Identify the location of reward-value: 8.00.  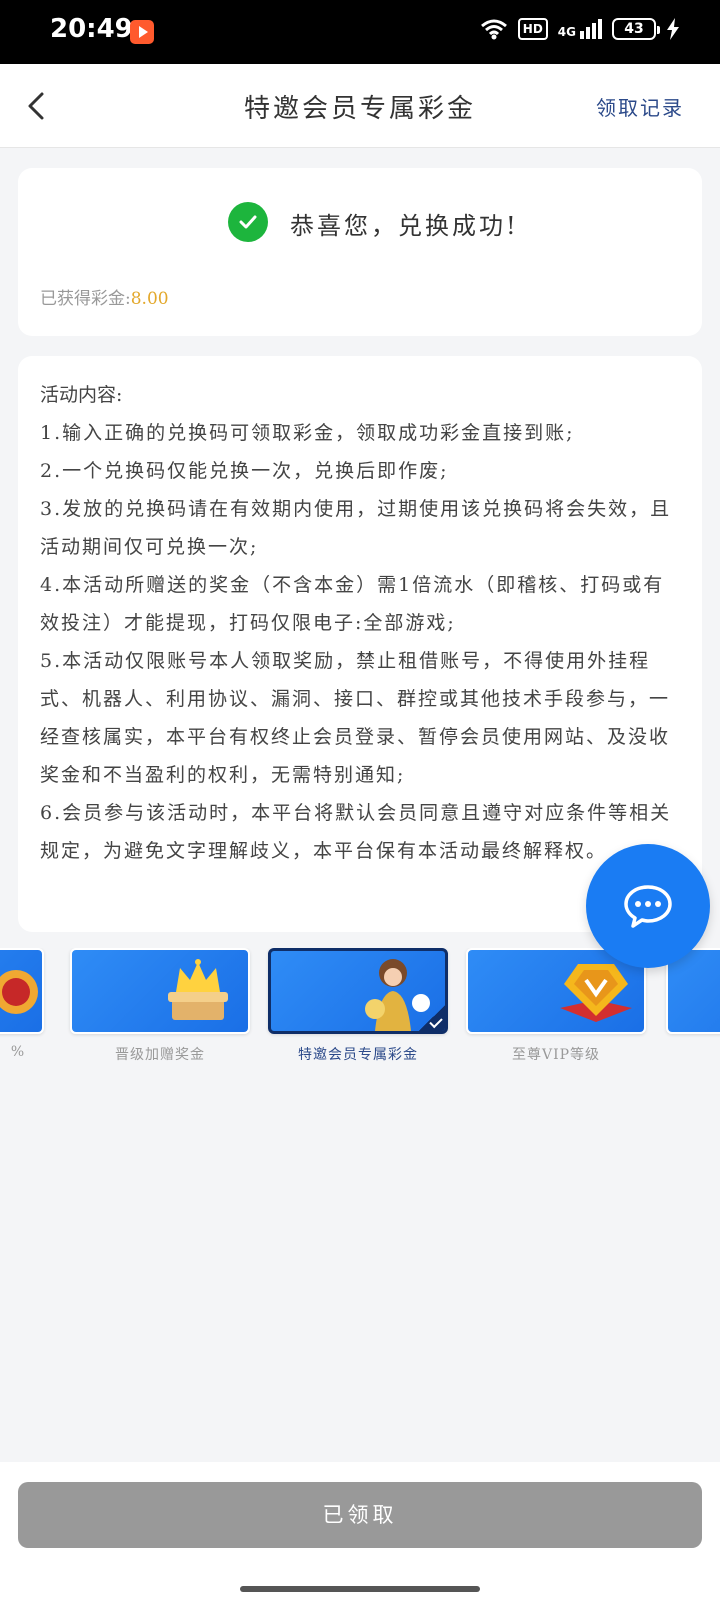
(149, 299).